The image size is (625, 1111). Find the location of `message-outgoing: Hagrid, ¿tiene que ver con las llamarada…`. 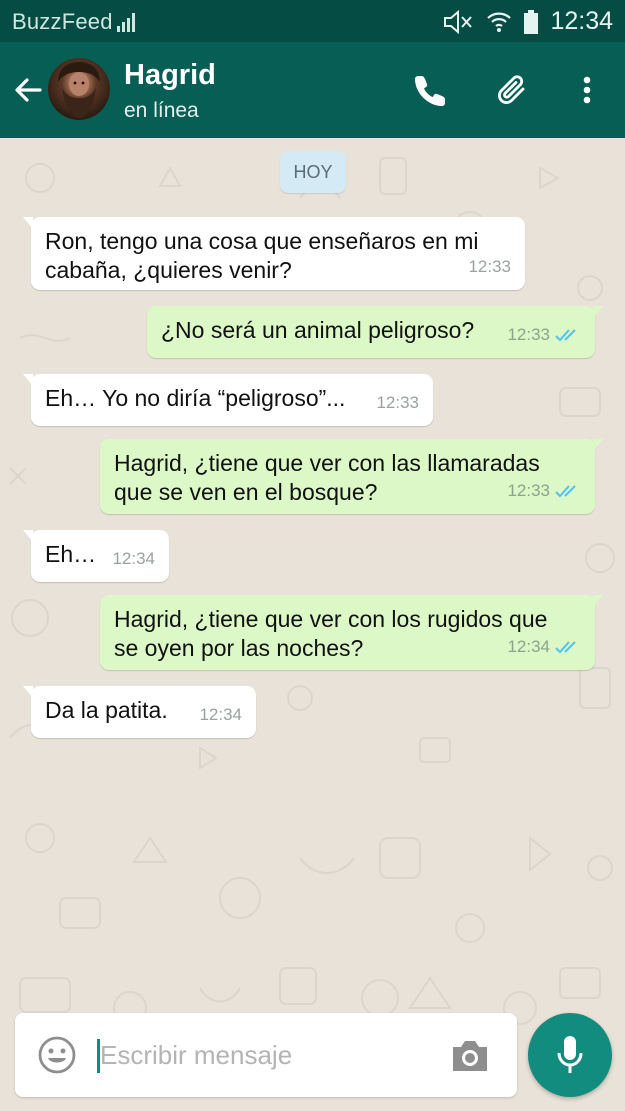

message-outgoing: Hagrid, ¿tiene que ver con las llamarada… is located at coordinates (351, 476).